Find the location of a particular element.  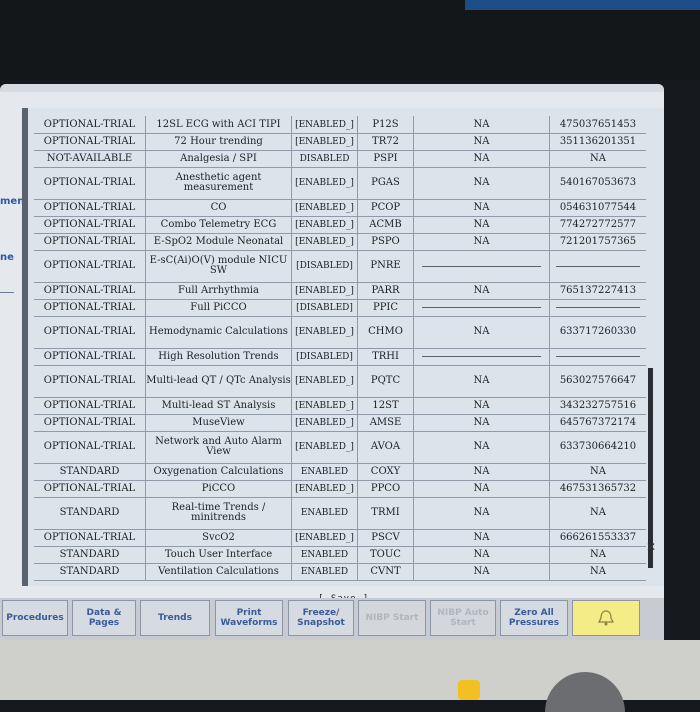

key-cell: 343232757516 is located at coordinates (598, 405).